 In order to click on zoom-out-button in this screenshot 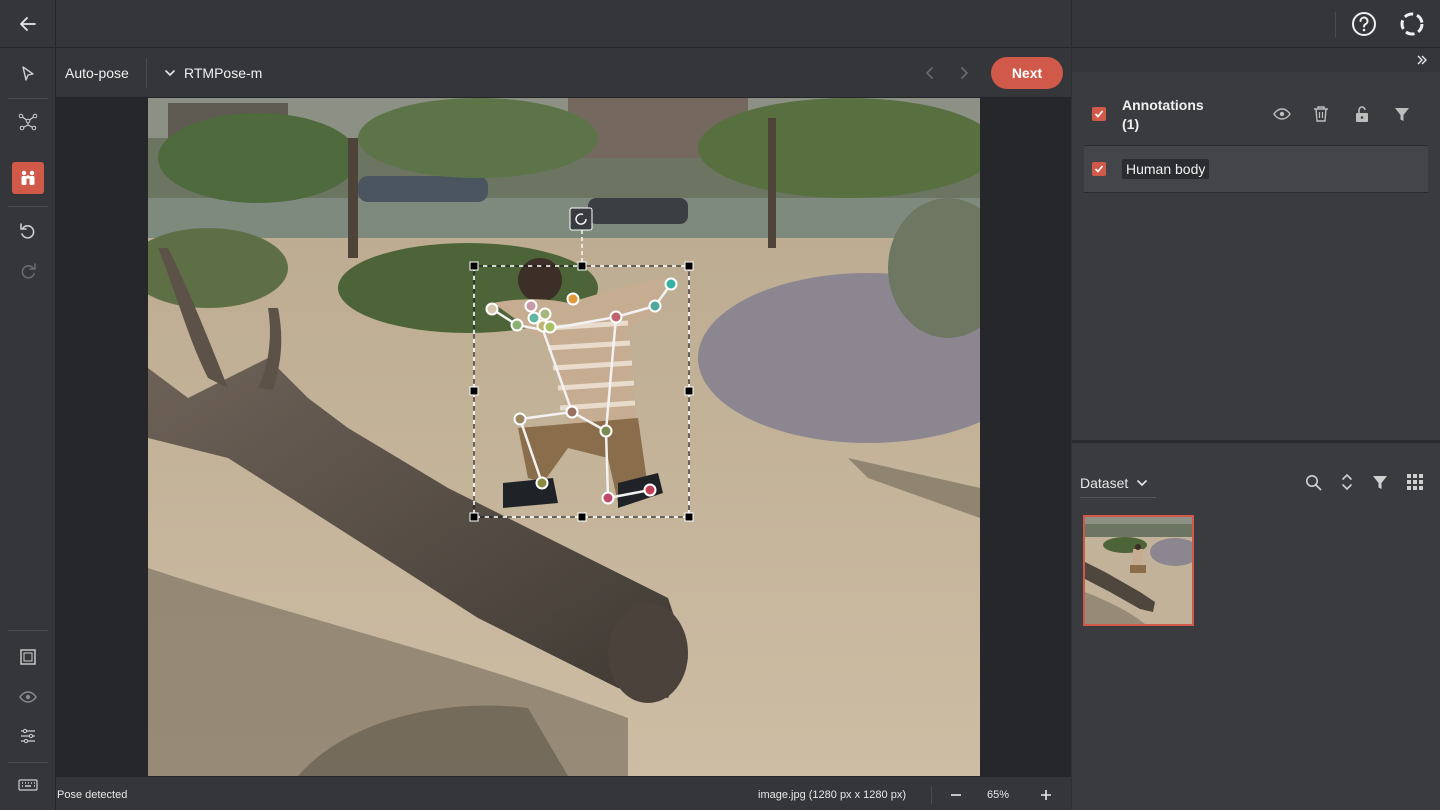, I will do `click(956, 795)`.